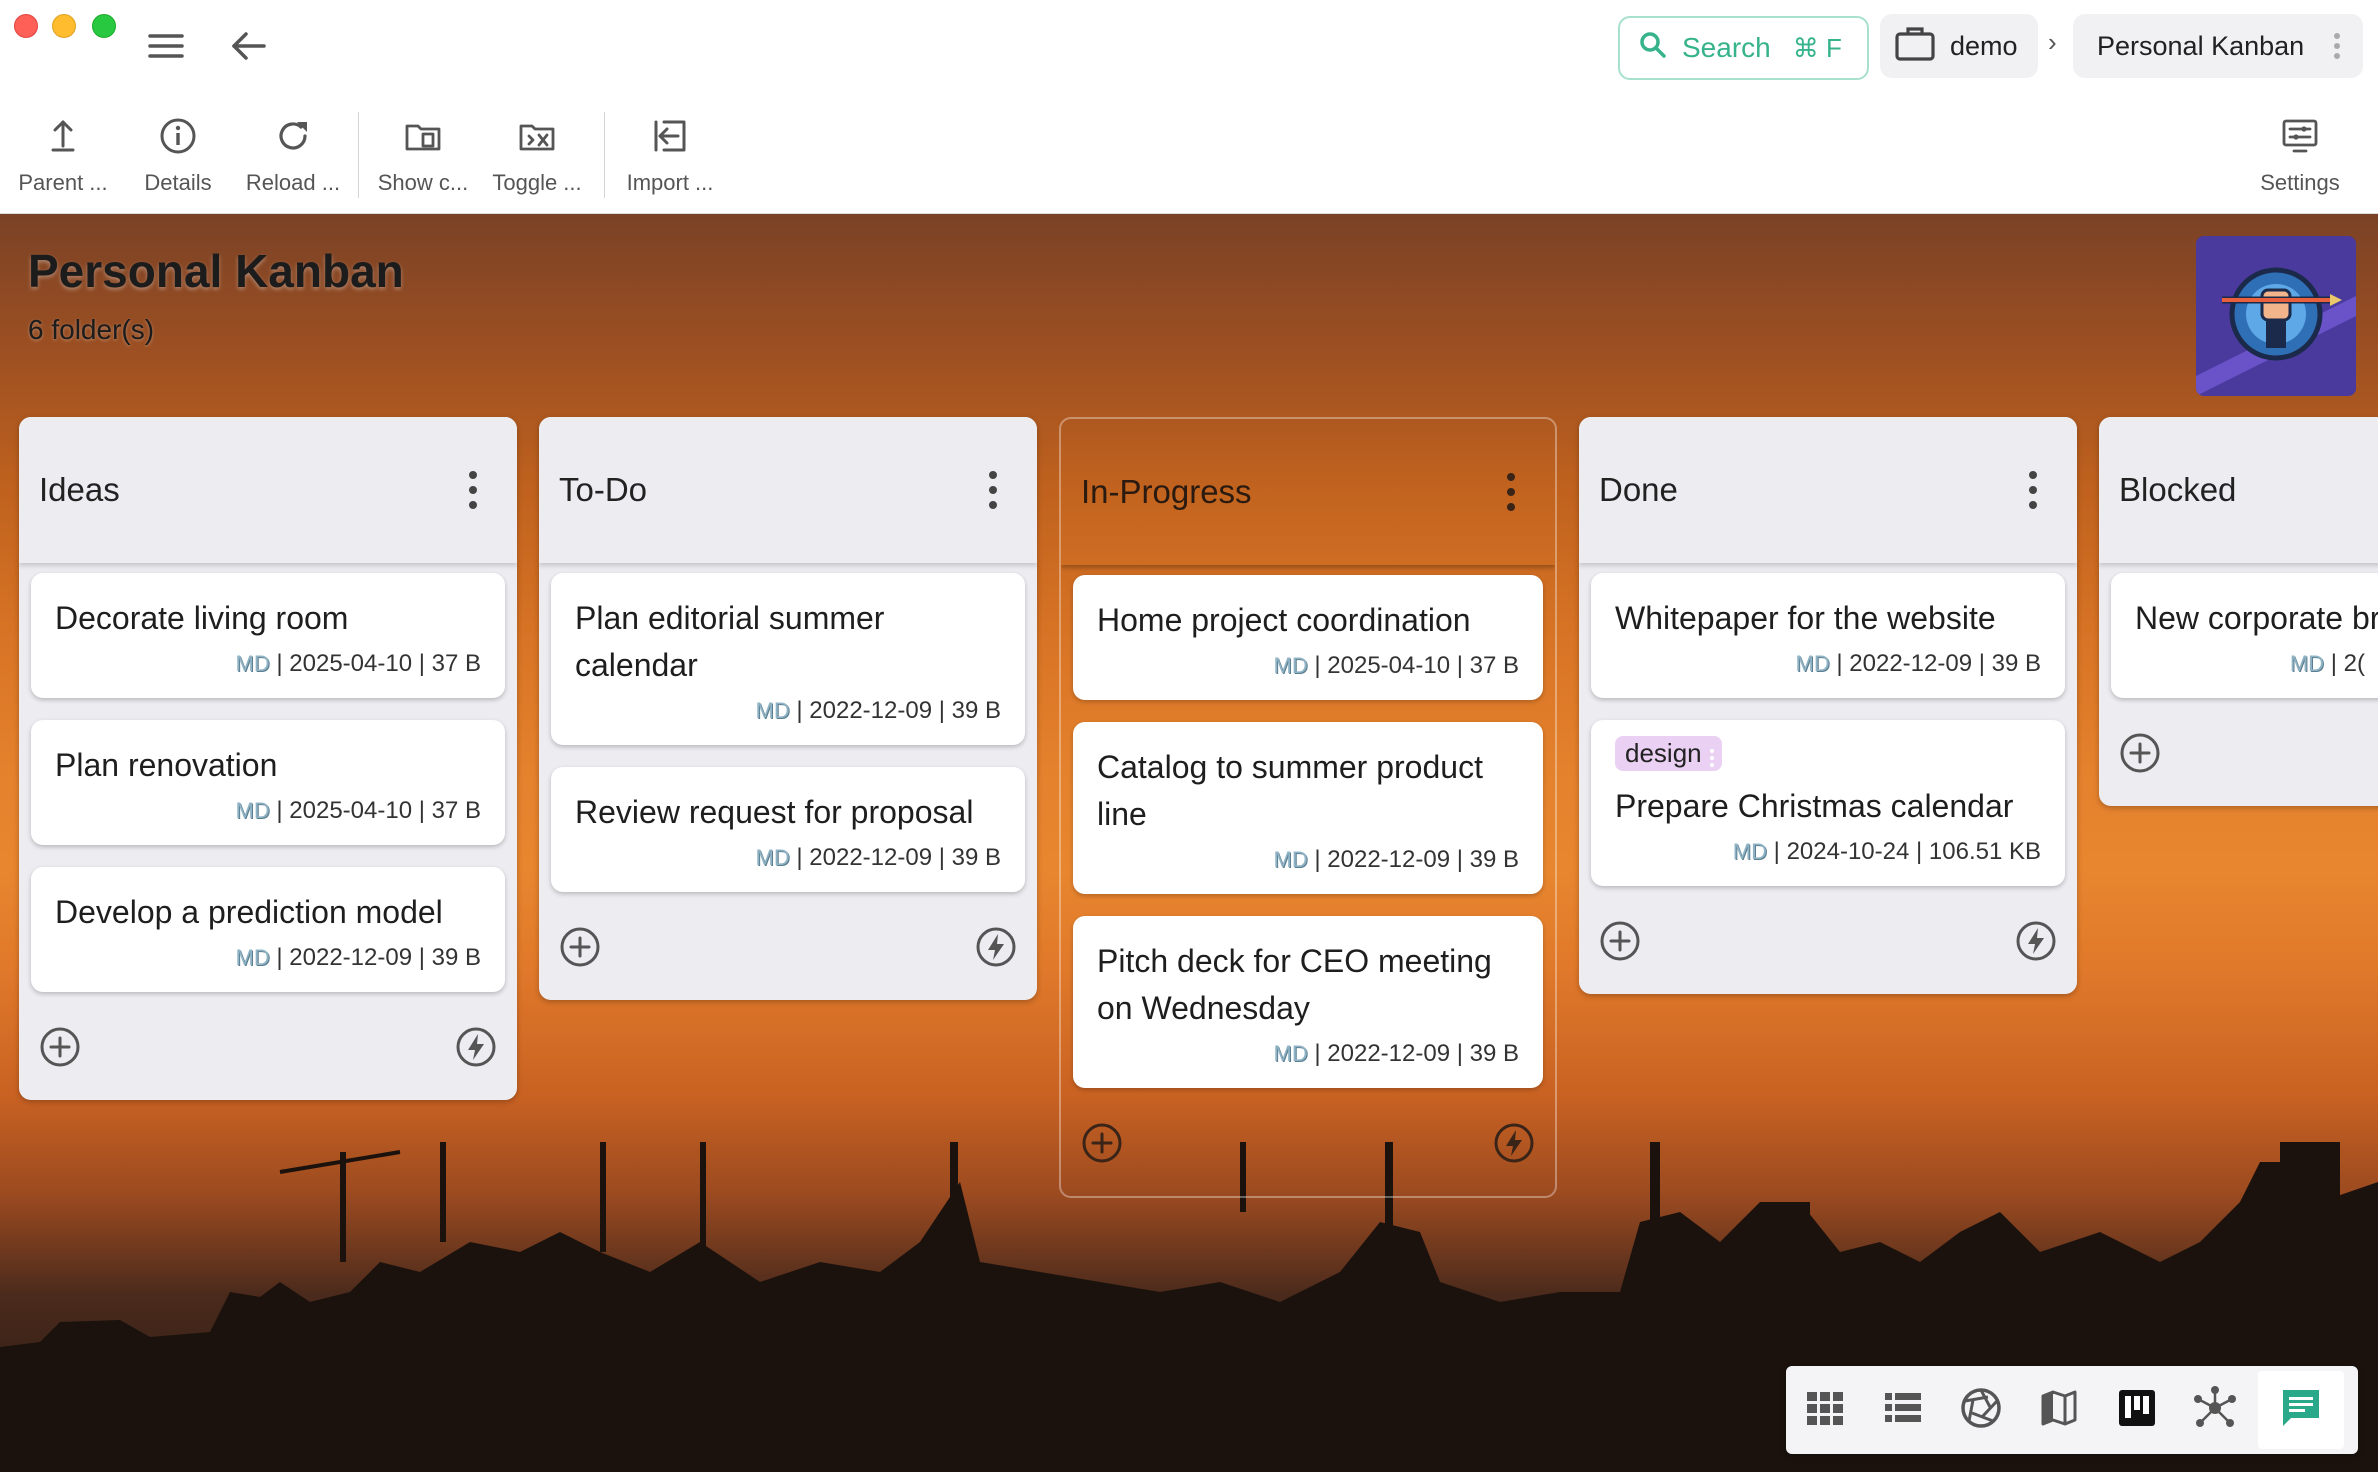 The width and height of the screenshot is (2378, 1472). Describe the element at coordinates (2238, 490) in the screenshot. I see `column-header: Blocked` at that location.